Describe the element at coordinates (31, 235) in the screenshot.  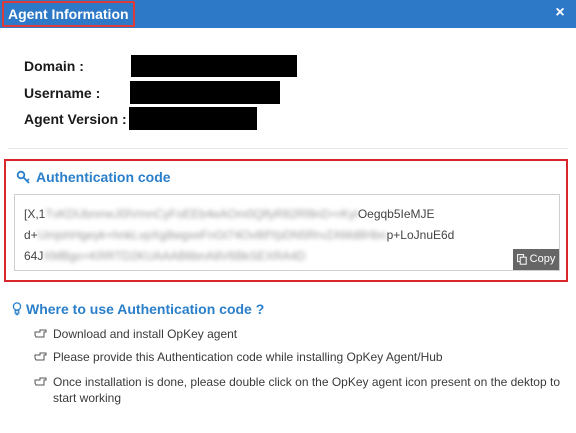
I see `code-line-2-start: d+` at that location.